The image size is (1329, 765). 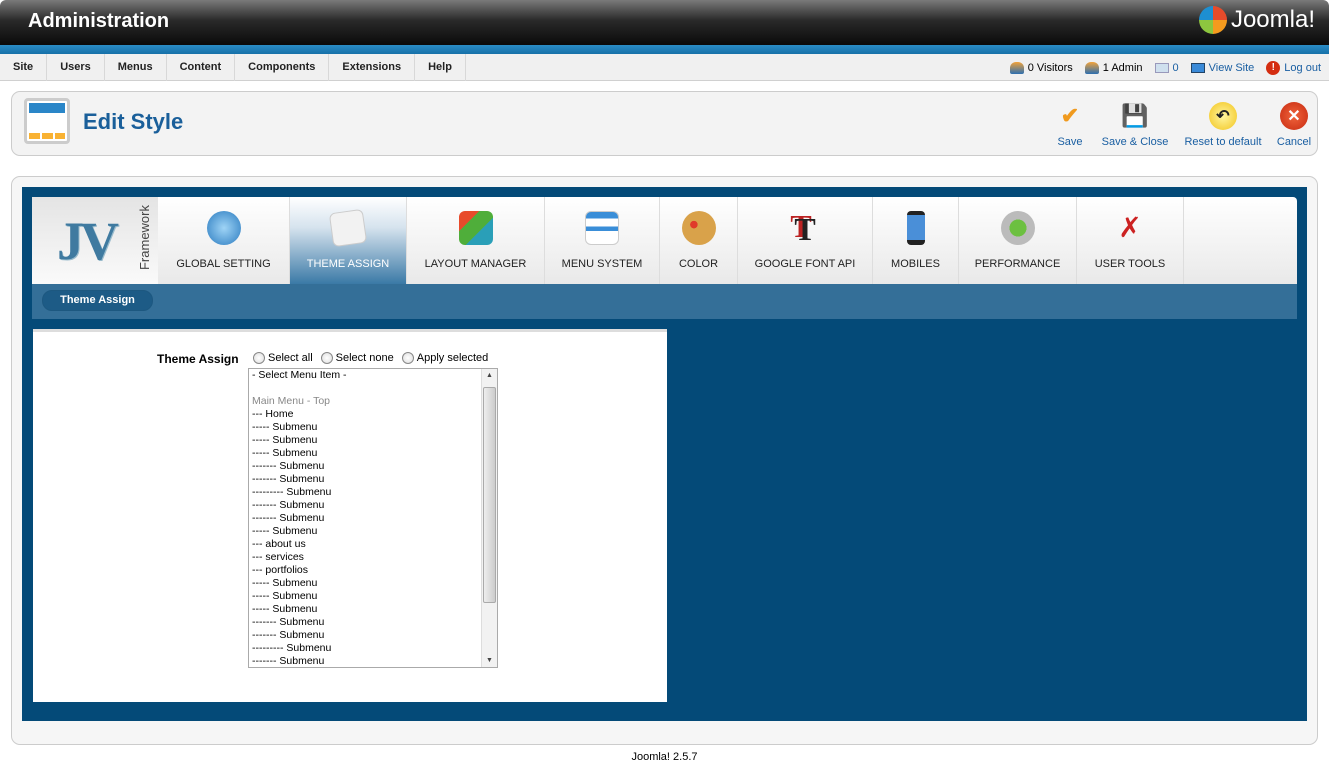 What do you see at coordinates (1050, 67) in the screenshot?
I see `visitors-count: 0 Visitors` at bounding box center [1050, 67].